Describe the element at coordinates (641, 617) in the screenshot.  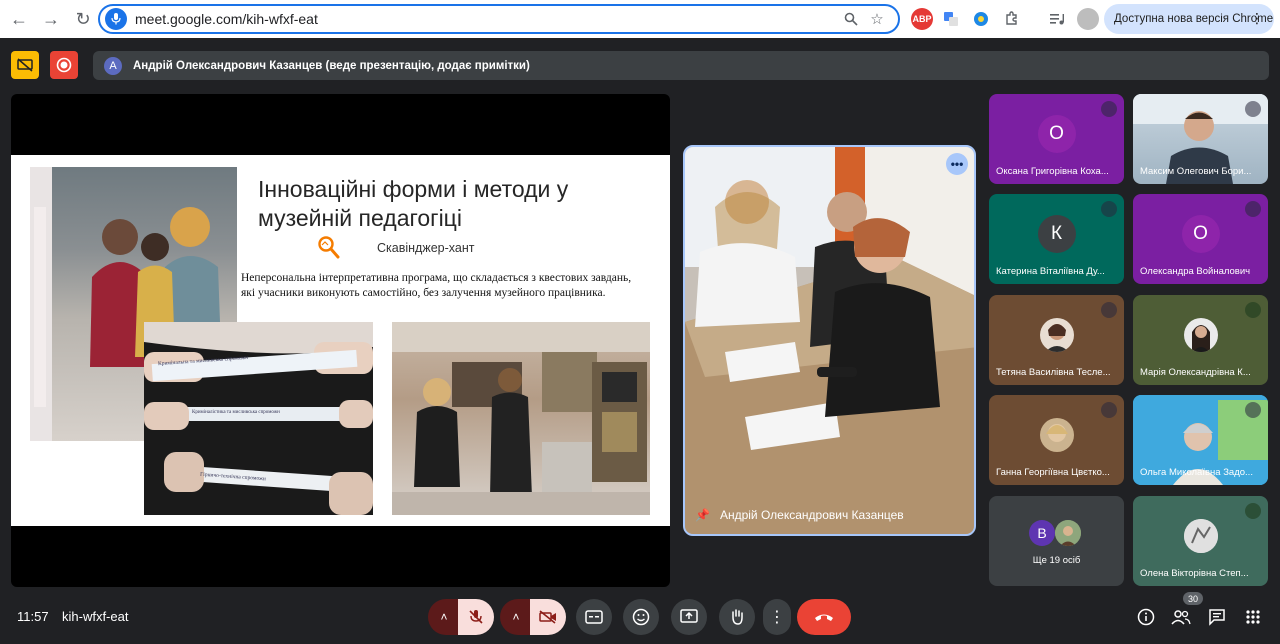
I see `emoji-reaction-button` at that location.